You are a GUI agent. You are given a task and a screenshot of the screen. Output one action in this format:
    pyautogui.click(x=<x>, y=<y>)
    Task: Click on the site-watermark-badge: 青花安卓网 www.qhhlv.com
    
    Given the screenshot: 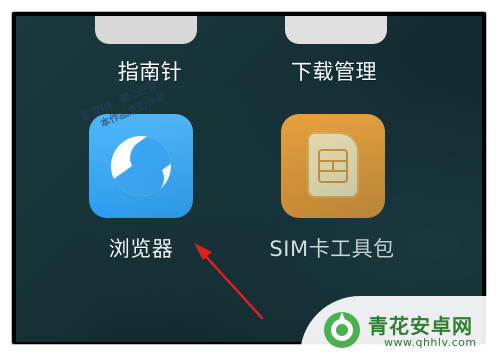 What is the action you would take?
    pyautogui.click(x=400, y=327)
    